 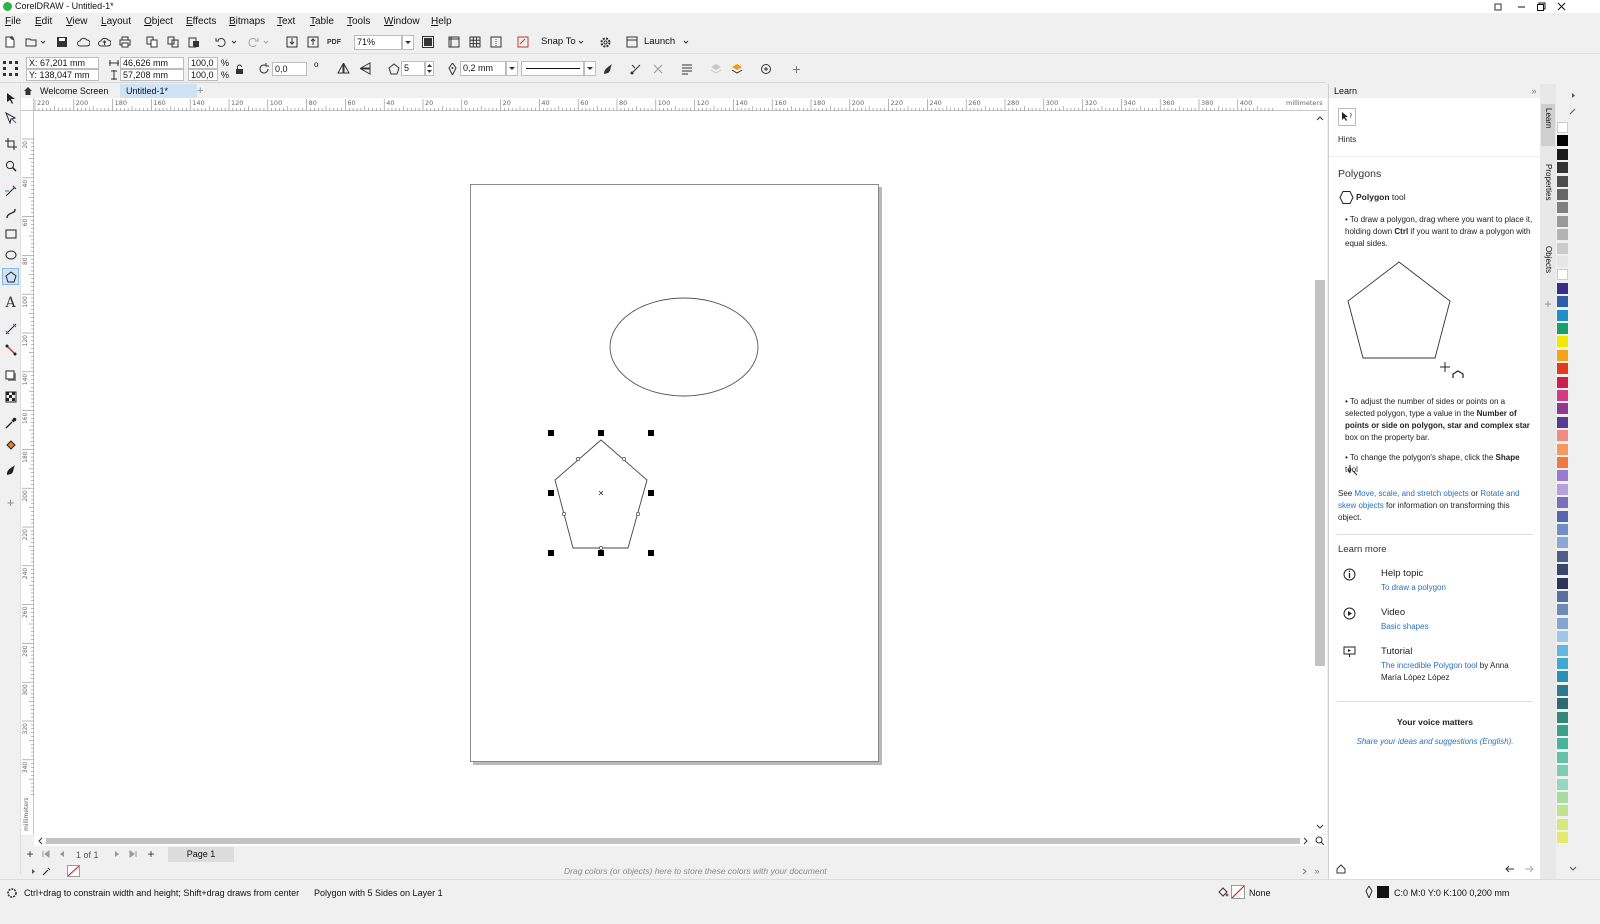 I want to click on rectangle-tool-icon, so click(x=10, y=233).